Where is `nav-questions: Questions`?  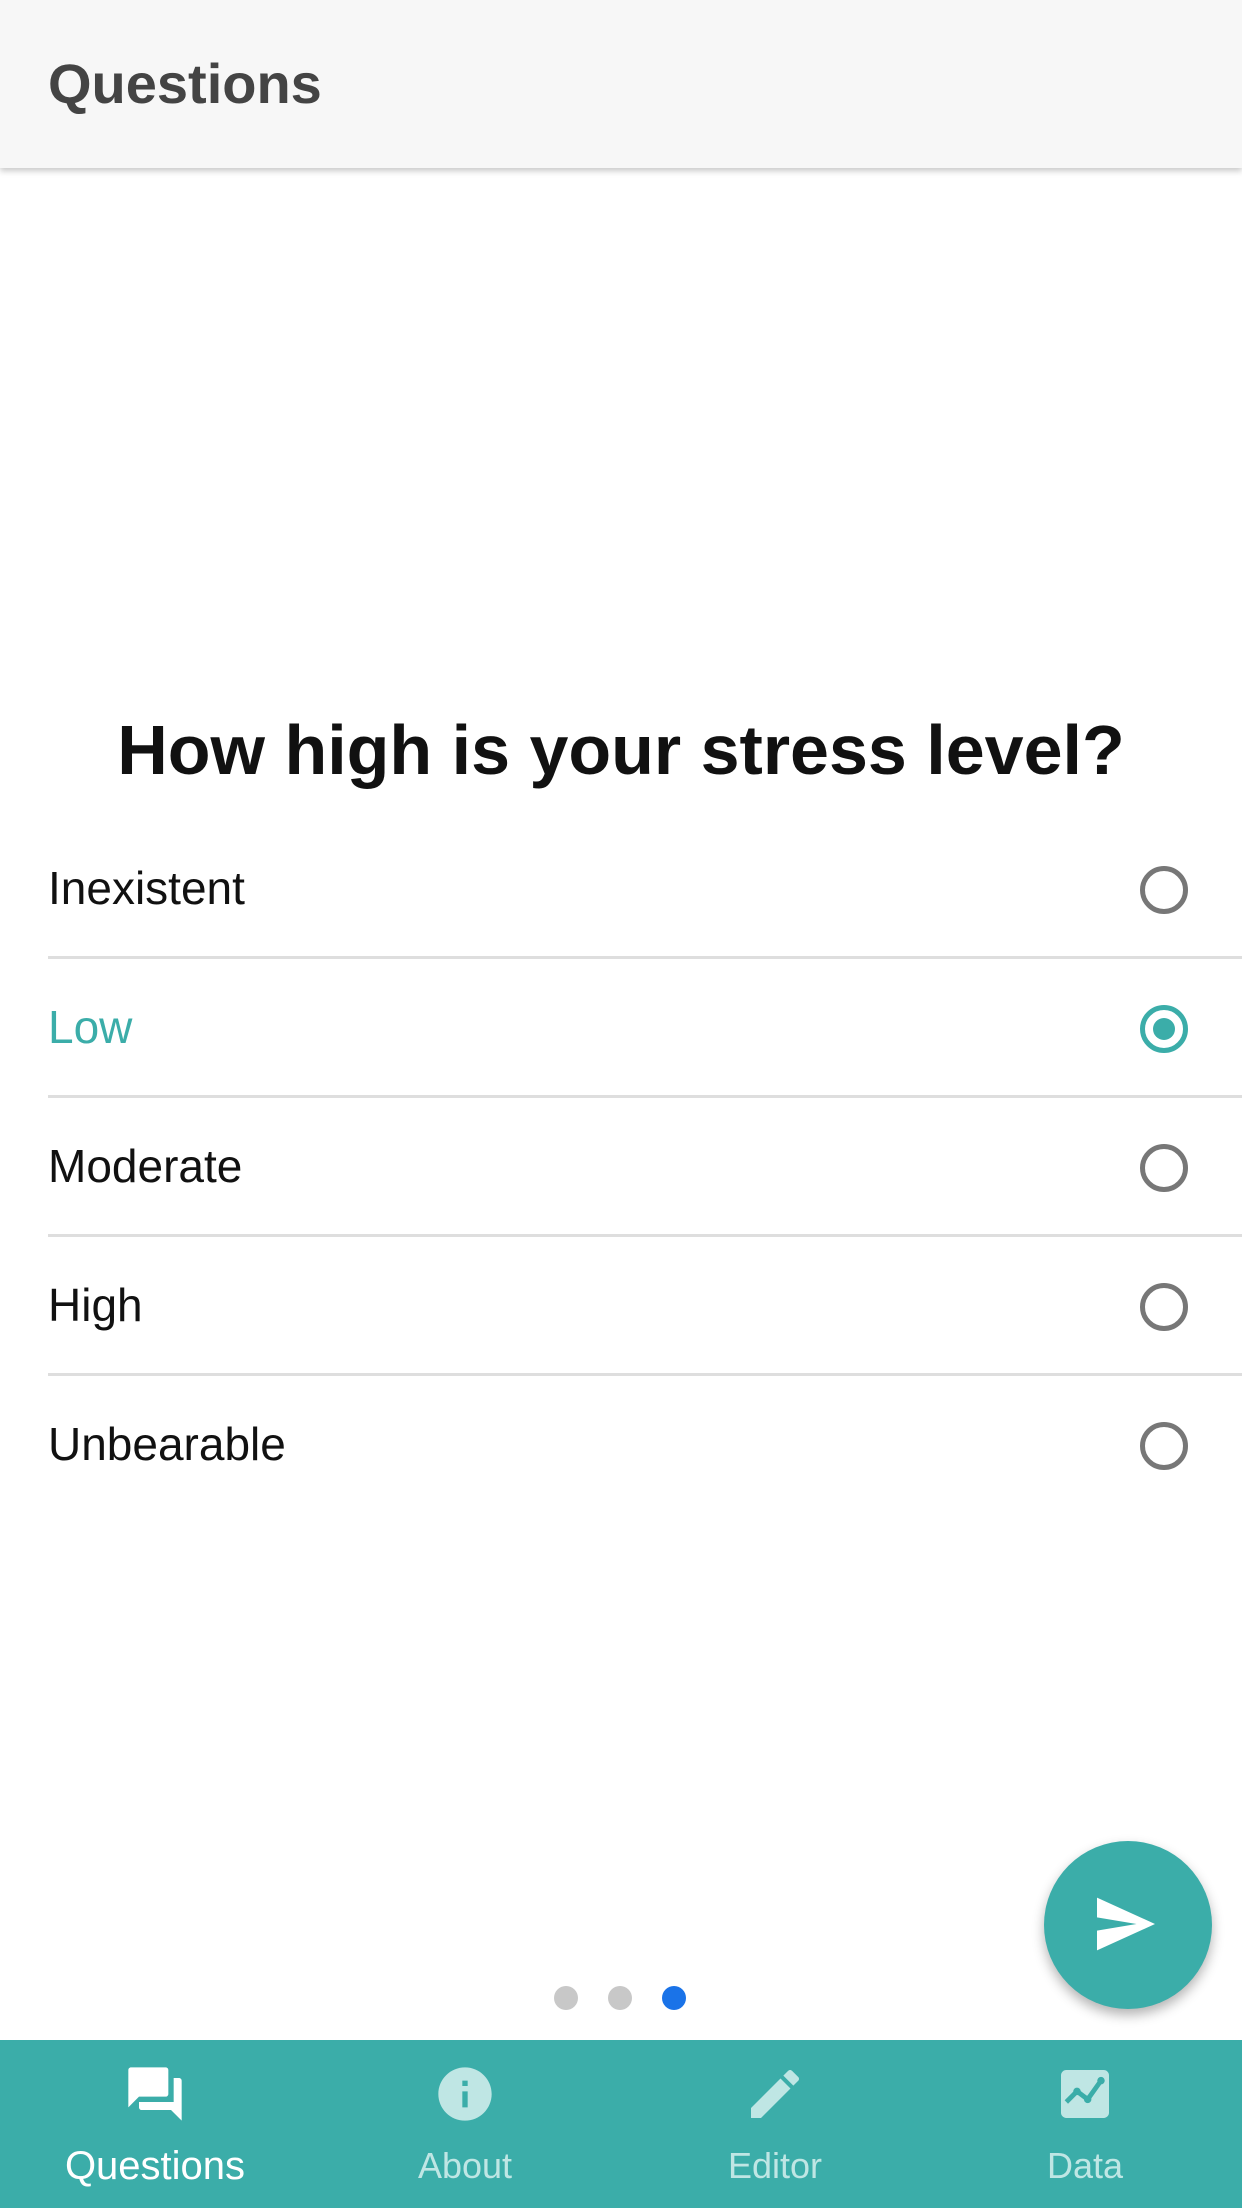
nav-questions: Questions is located at coordinates (155, 2124).